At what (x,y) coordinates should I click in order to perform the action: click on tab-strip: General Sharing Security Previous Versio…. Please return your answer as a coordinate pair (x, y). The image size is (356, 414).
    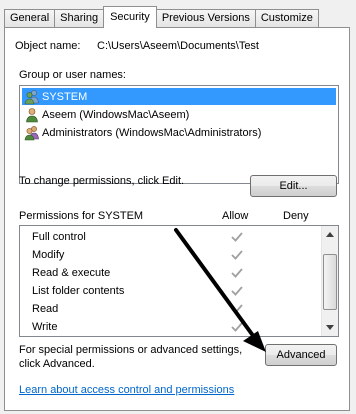
    Looking at the image, I should click on (161, 17).